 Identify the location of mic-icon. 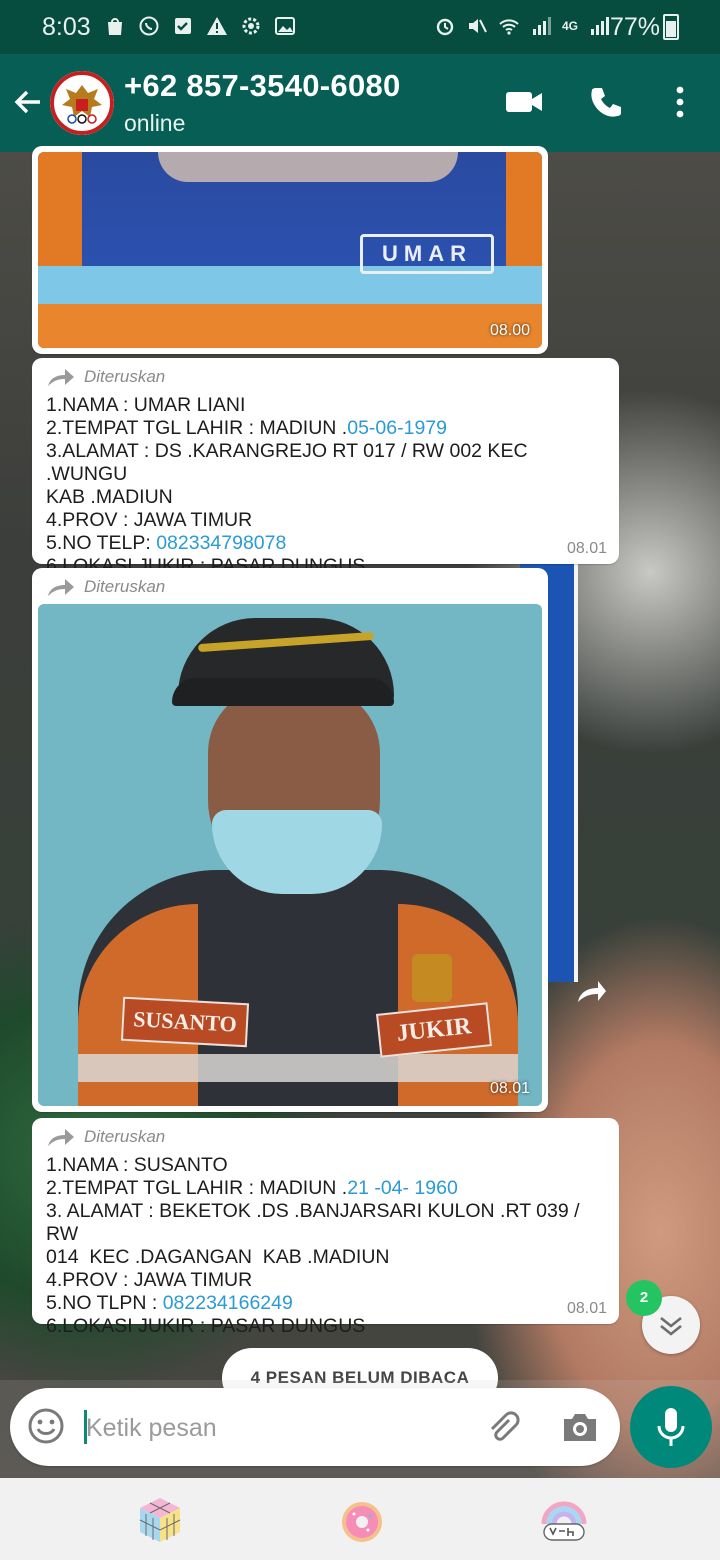
(671, 1427).